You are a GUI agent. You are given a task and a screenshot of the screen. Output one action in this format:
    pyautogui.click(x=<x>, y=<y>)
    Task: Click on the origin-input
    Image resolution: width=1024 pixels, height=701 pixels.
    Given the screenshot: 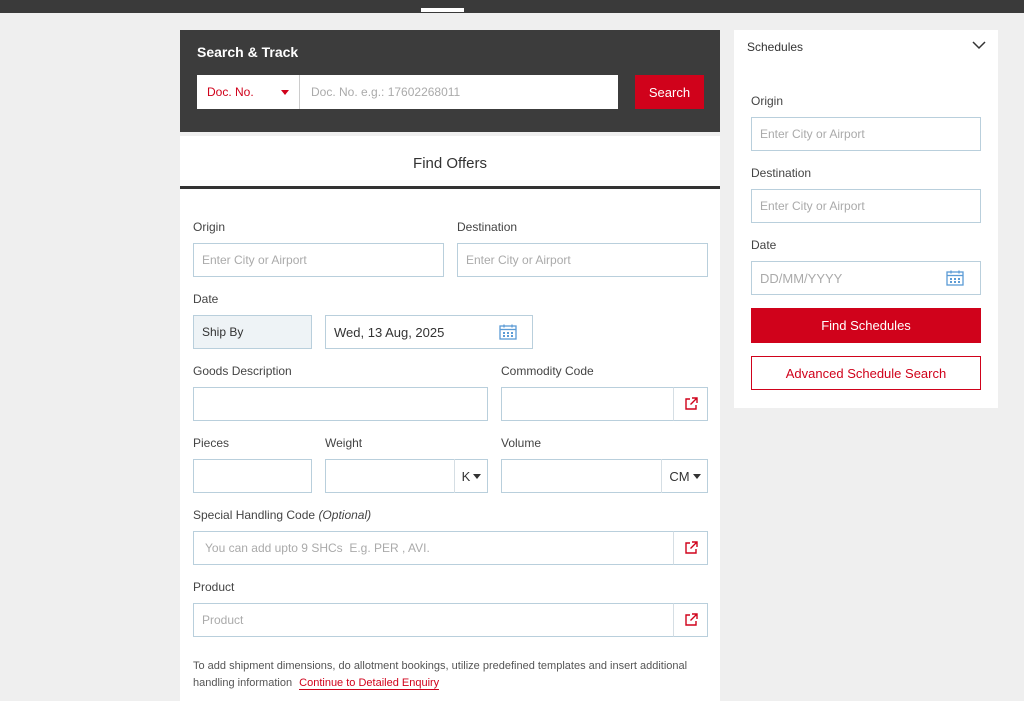 What is the action you would take?
    pyautogui.click(x=318, y=260)
    